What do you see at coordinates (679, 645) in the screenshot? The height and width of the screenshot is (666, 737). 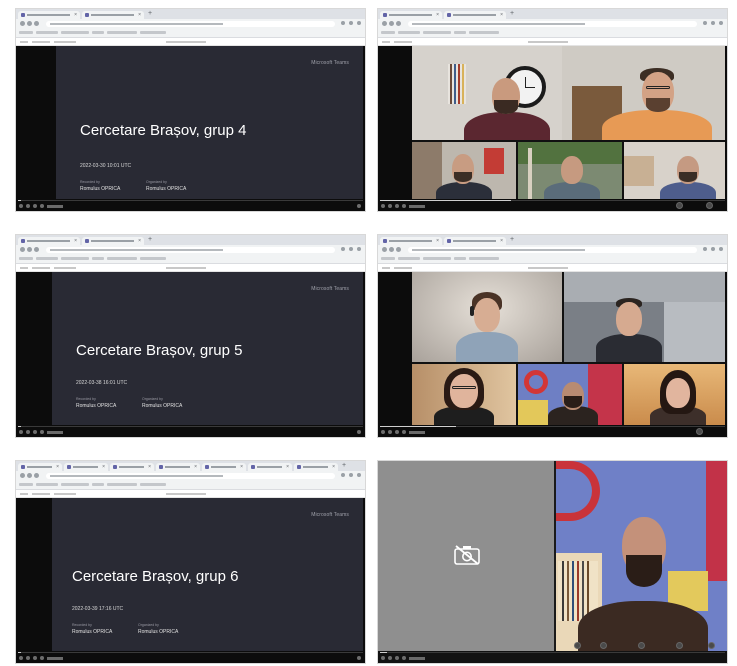 I see `more-options-button` at bounding box center [679, 645].